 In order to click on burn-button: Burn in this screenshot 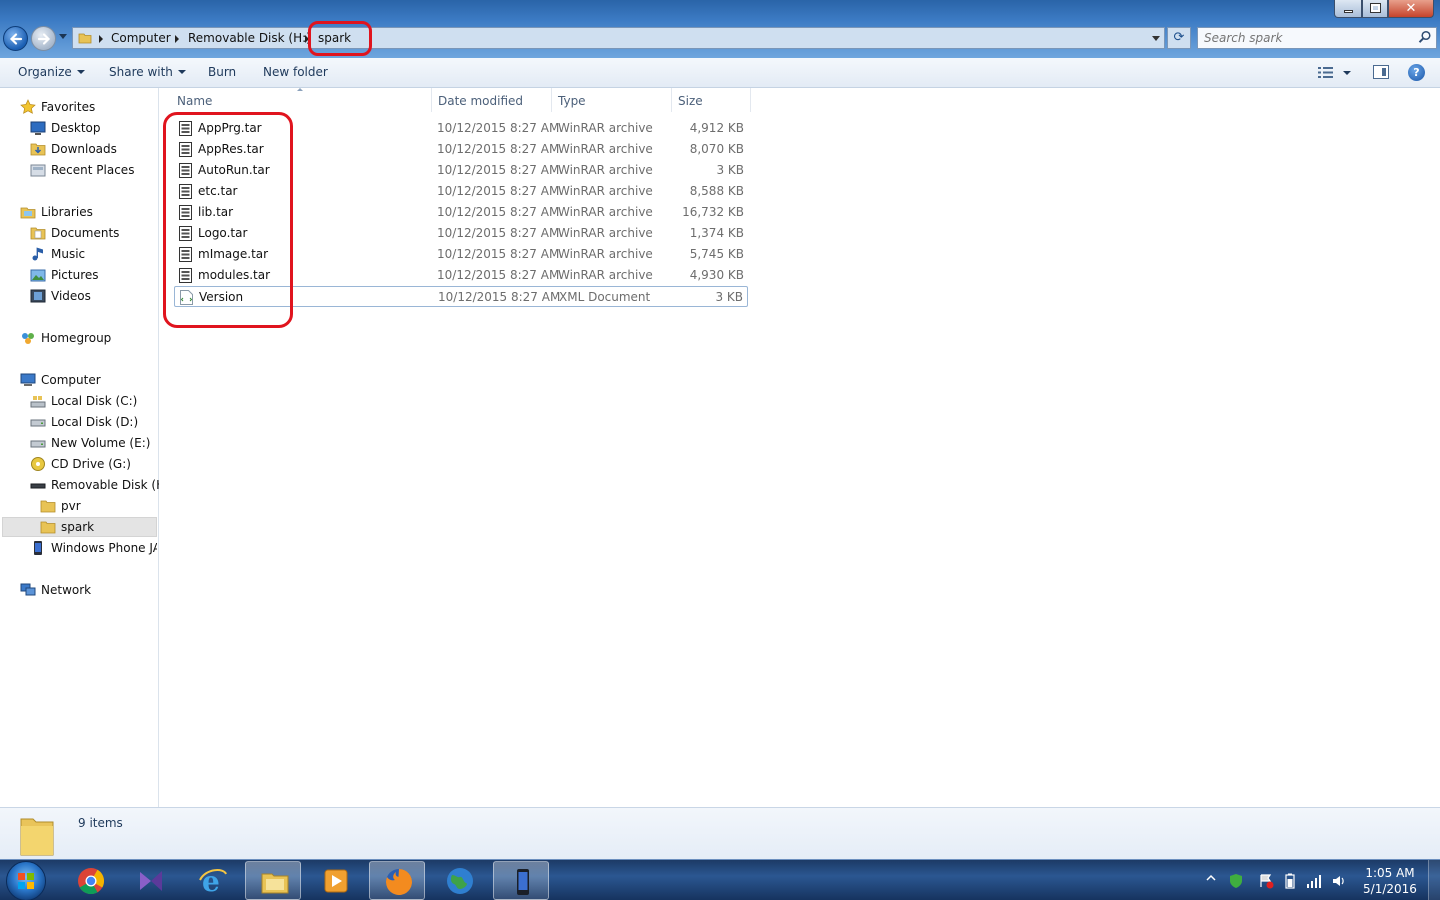, I will do `click(222, 72)`.